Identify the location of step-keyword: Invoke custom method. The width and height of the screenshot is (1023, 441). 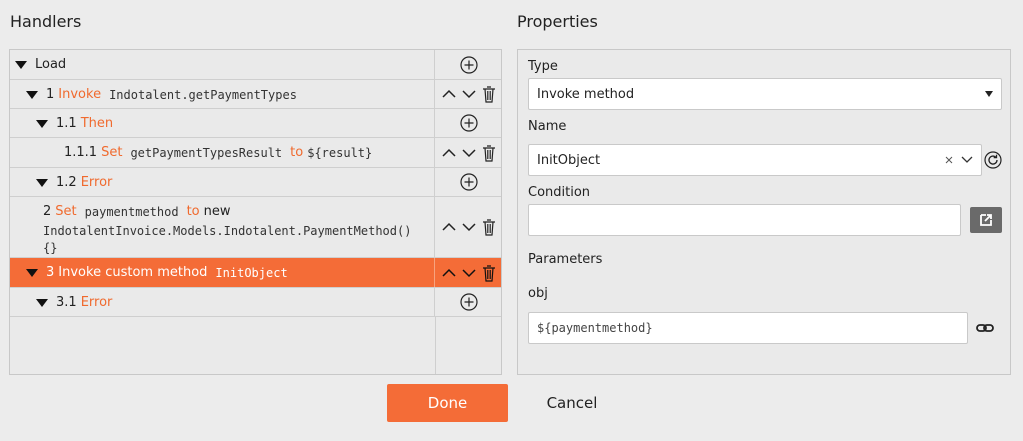
(133, 272).